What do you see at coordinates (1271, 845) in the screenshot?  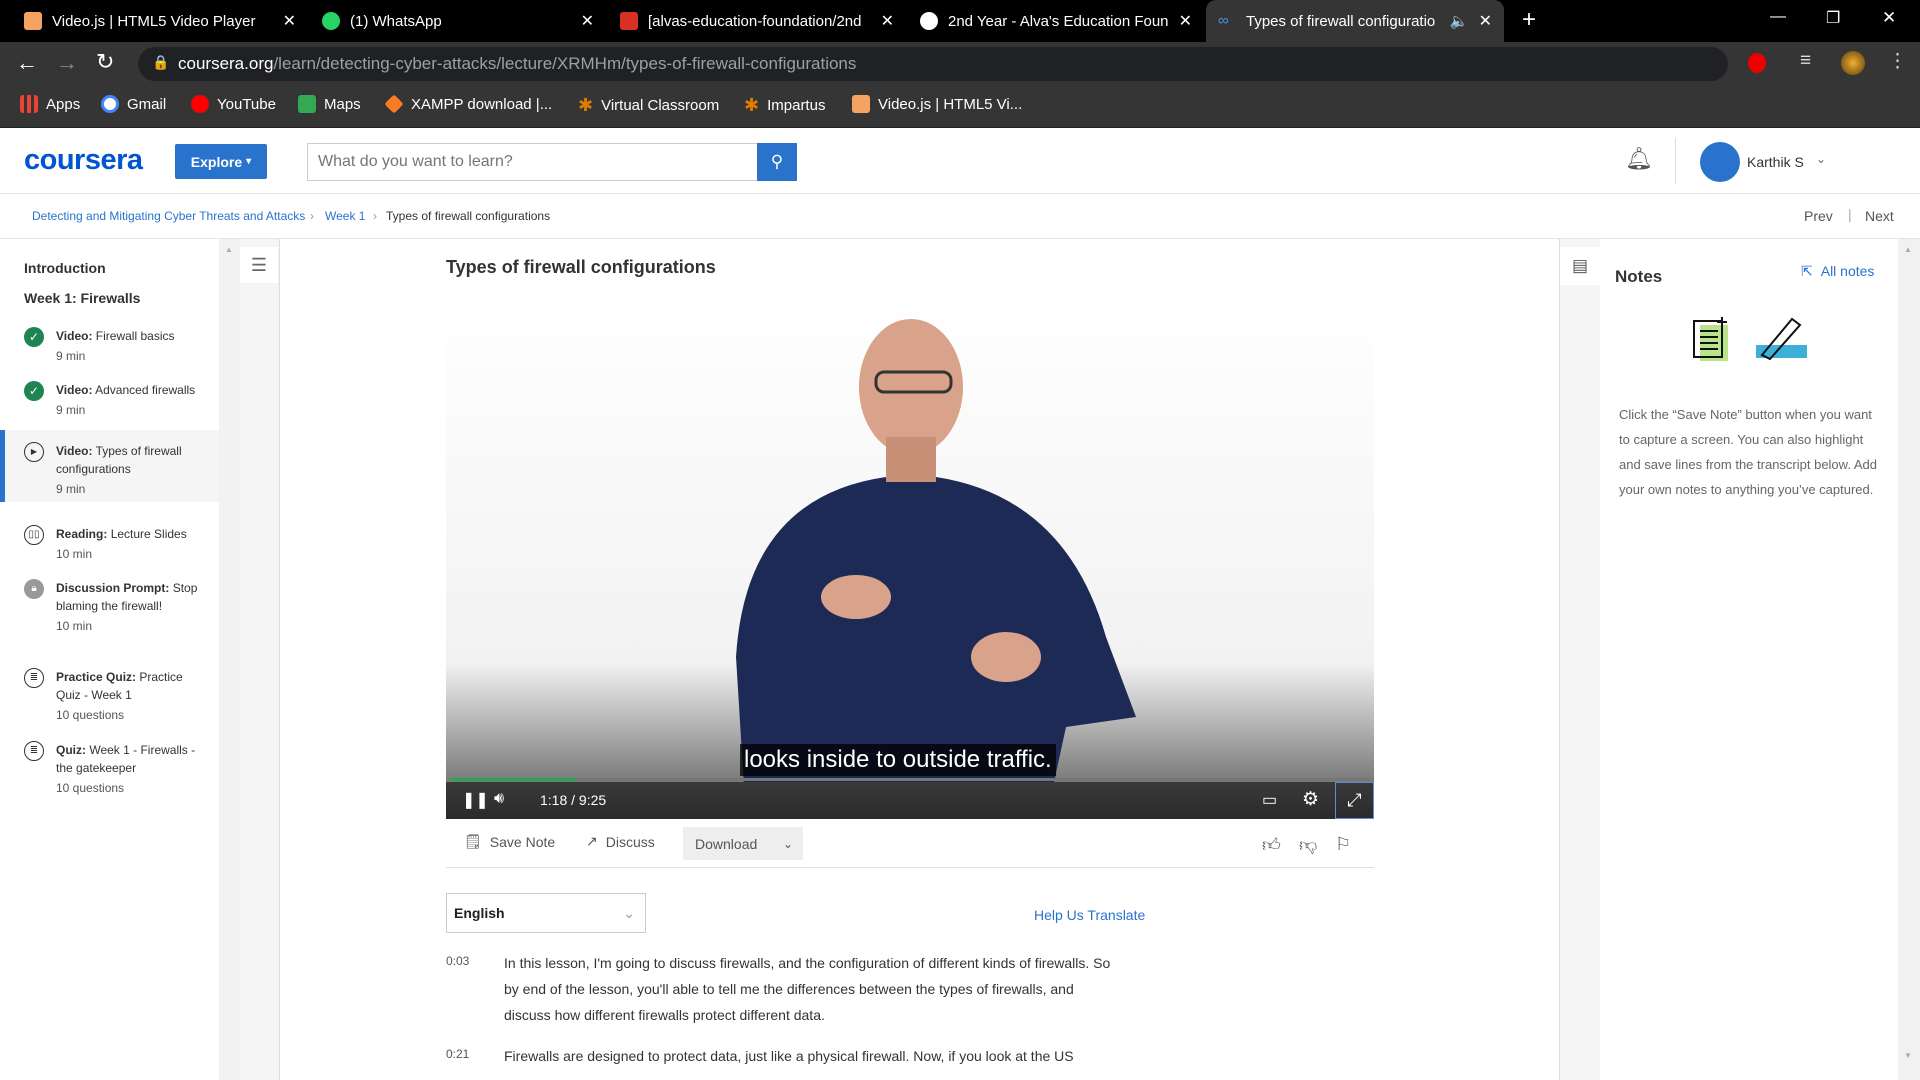 I see `thumbs-up-icon: 👍︎` at bounding box center [1271, 845].